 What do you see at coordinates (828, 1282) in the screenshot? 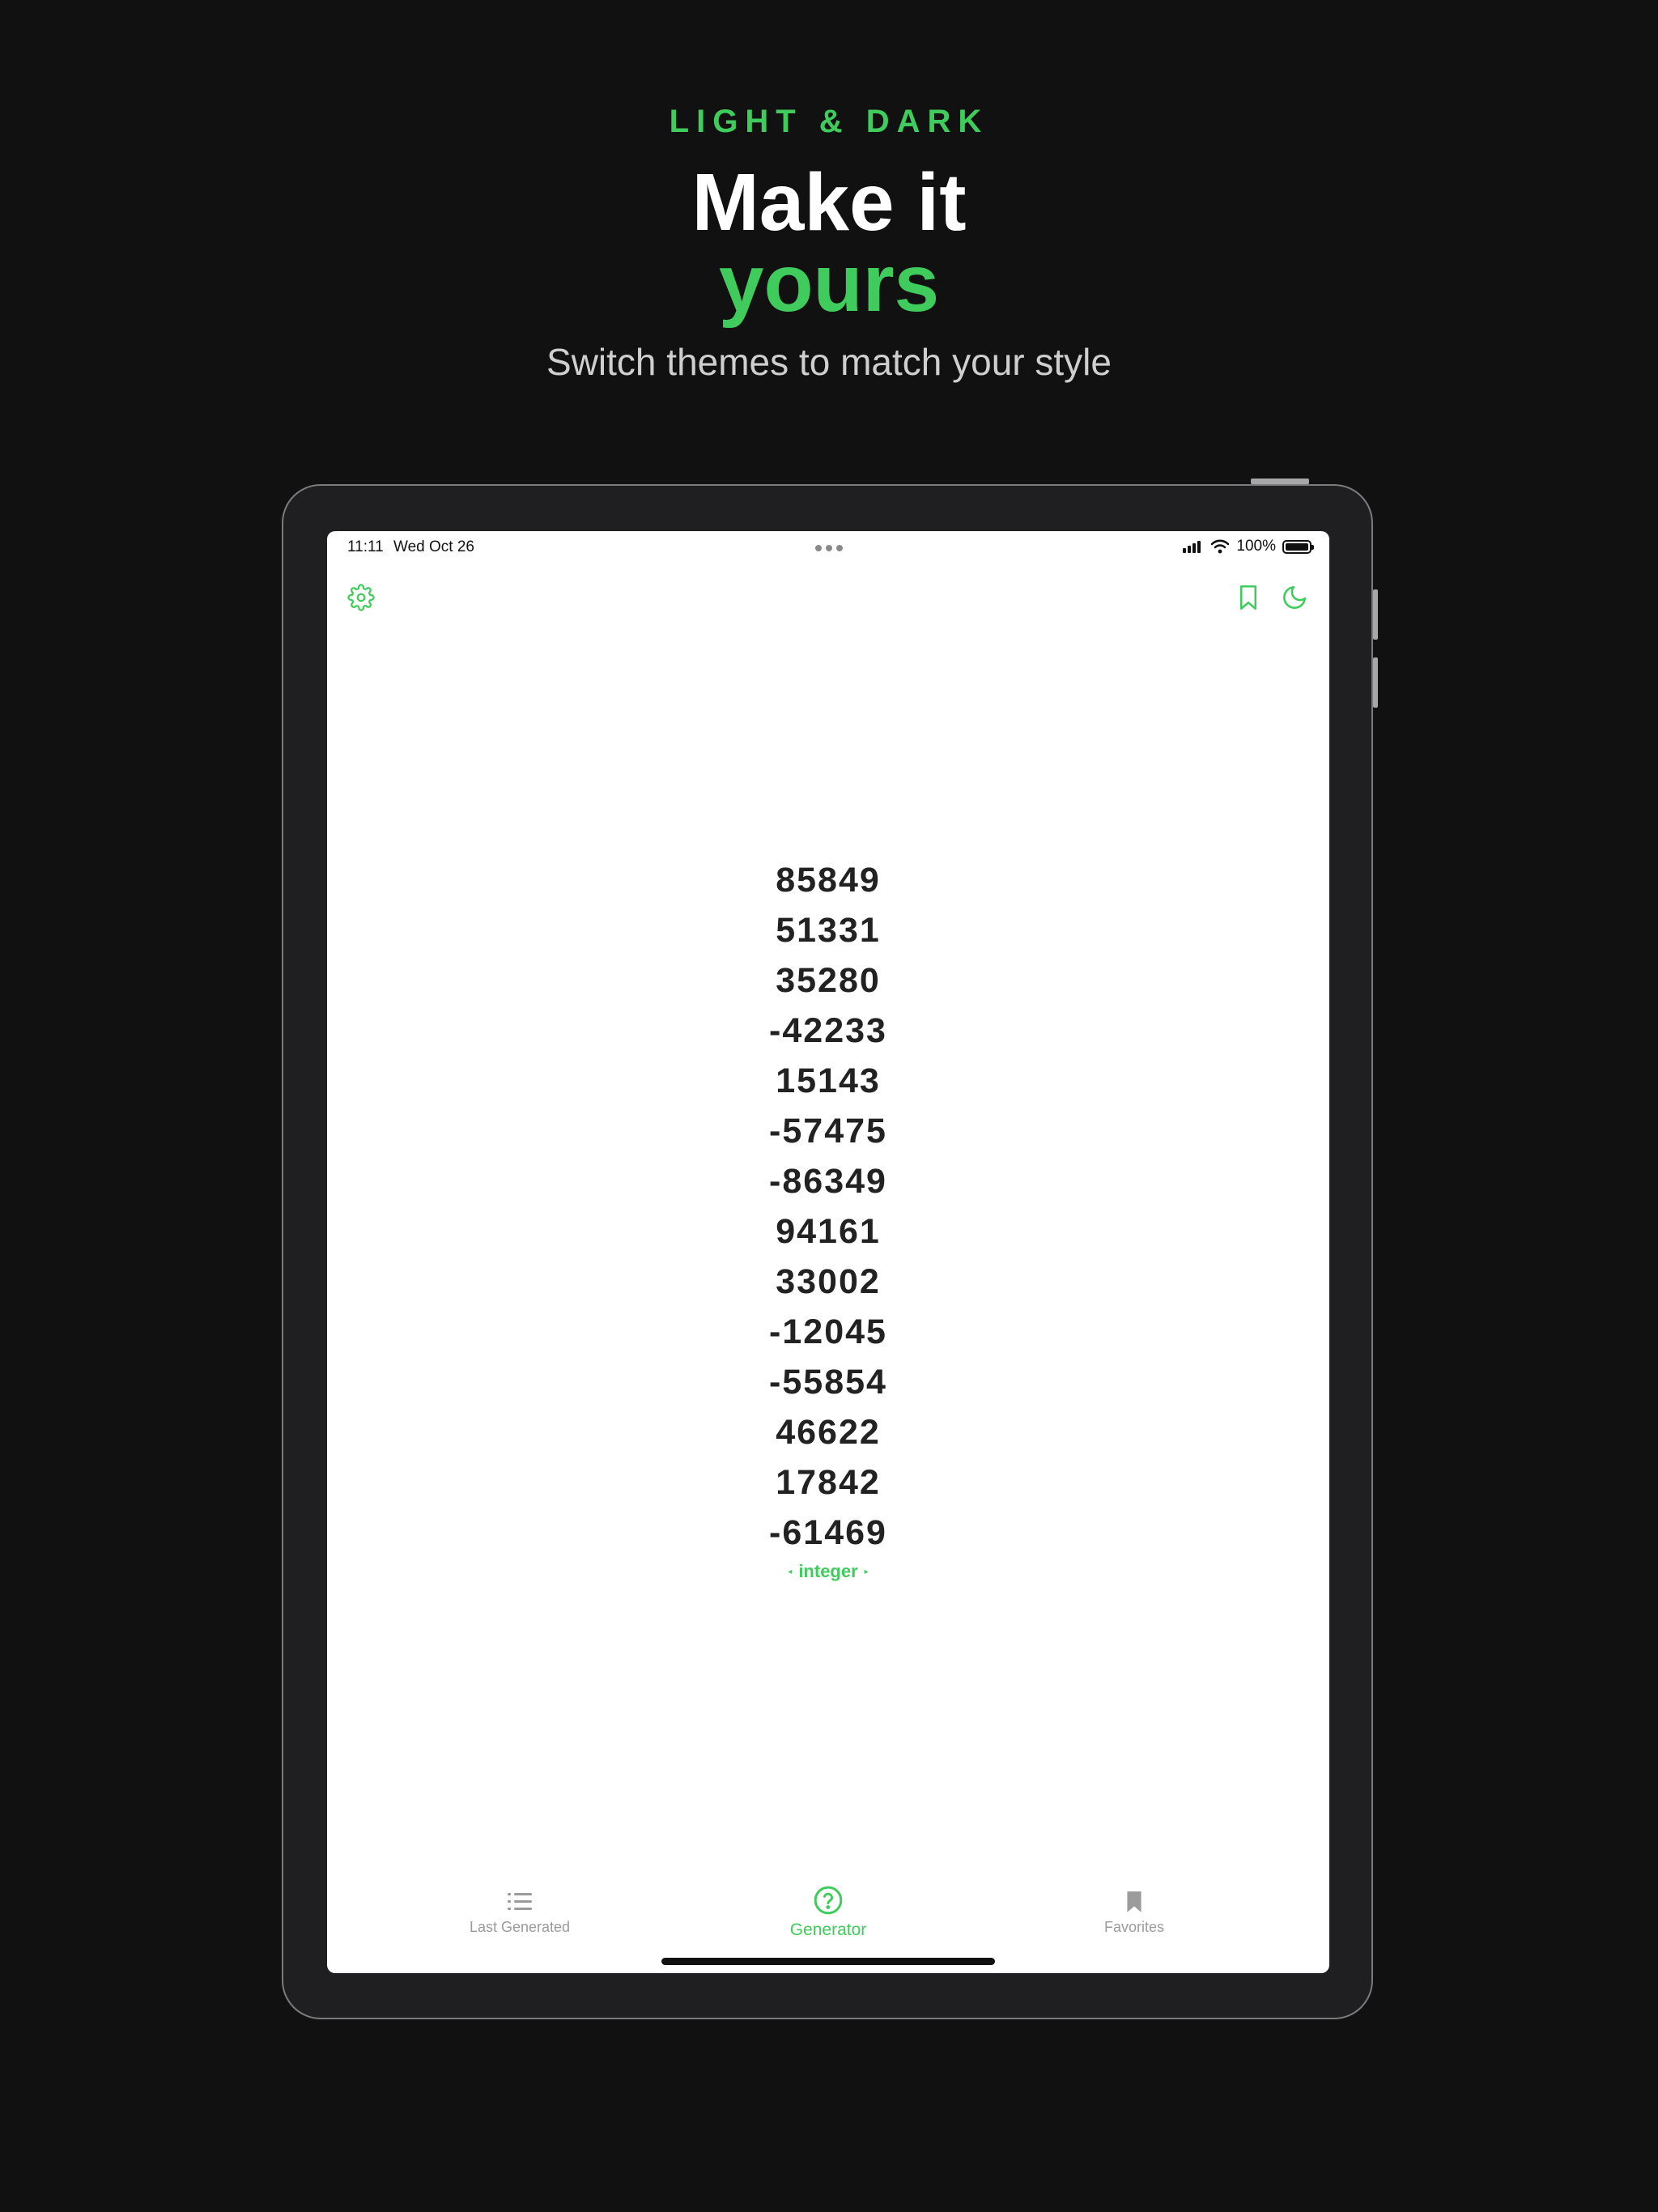
I see `generated-number: 33002` at bounding box center [828, 1282].